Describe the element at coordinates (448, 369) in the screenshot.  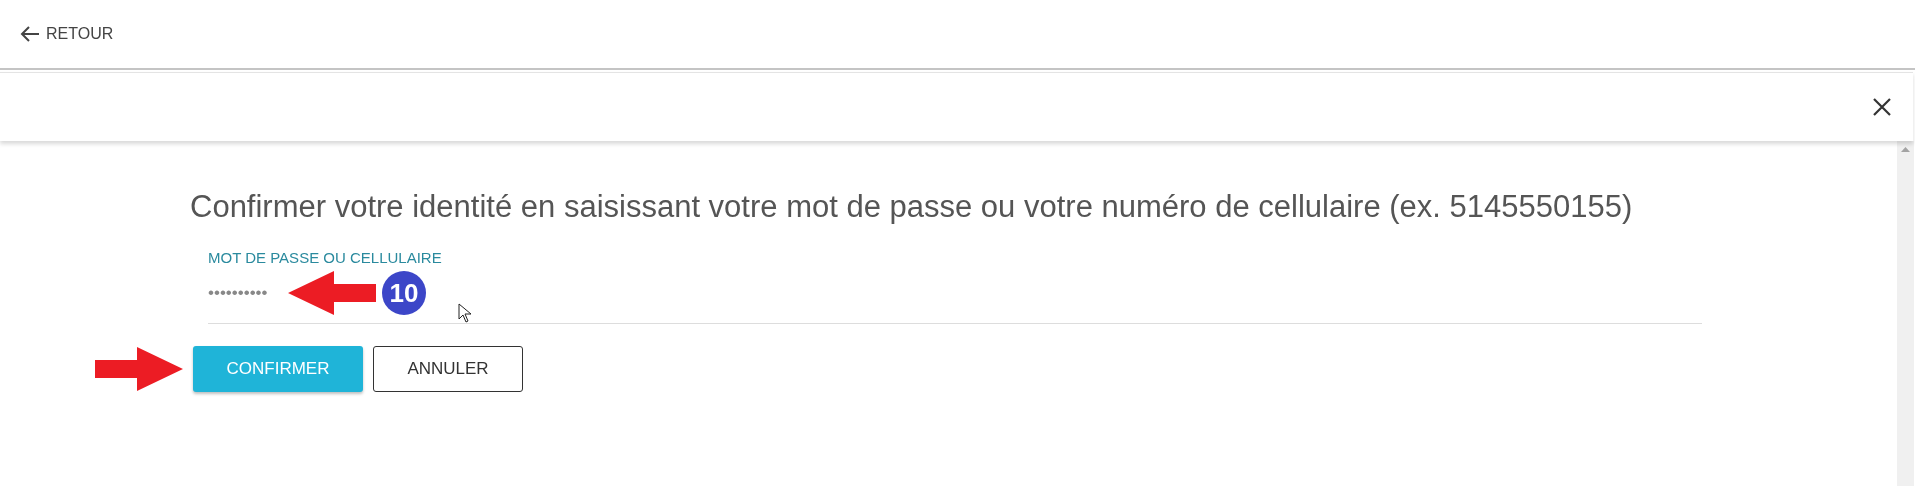
I see `cancel-button: ANNULER` at that location.